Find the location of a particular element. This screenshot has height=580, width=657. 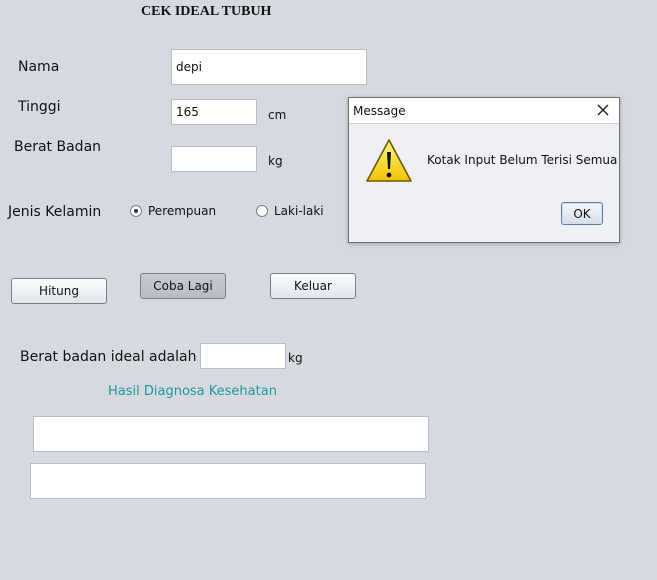

radio-perempuan-label: Perempuan is located at coordinates (182, 211).